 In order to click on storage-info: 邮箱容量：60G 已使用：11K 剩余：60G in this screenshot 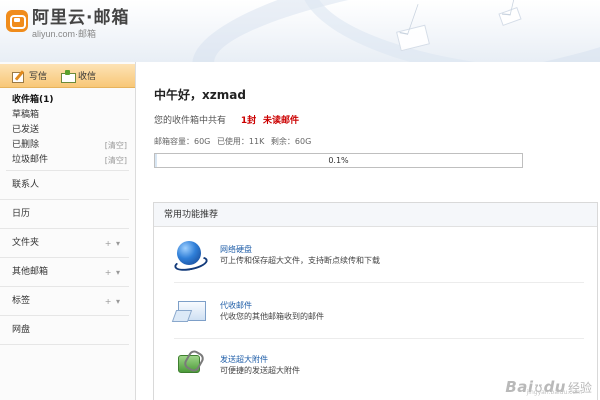, I will do `click(234, 141)`.